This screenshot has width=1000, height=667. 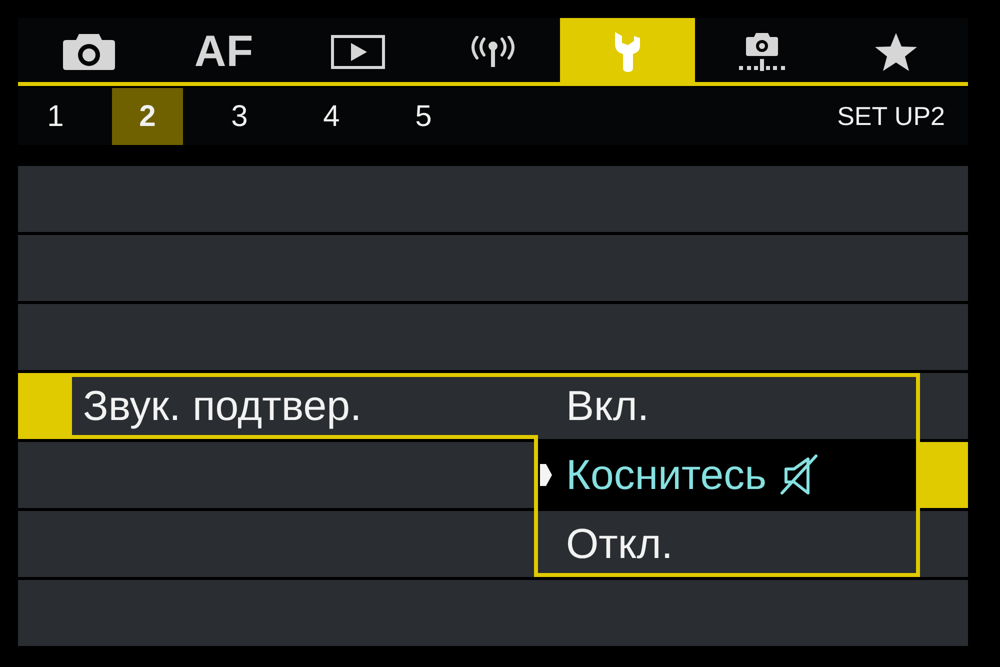 What do you see at coordinates (761, 52) in the screenshot?
I see `camera-dots-icon` at bounding box center [761, 52].